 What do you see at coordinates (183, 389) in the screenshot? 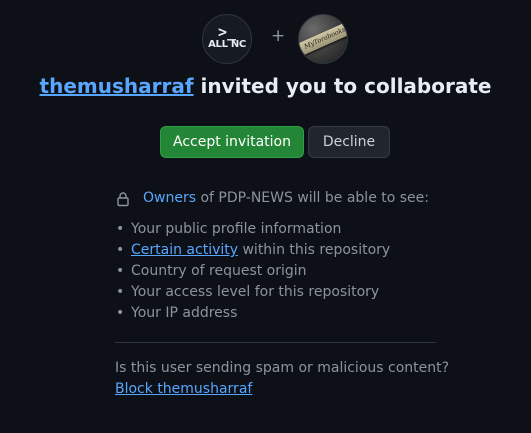
I see `block-user-link: Block themusharraf` at bounding box center [183, 389].